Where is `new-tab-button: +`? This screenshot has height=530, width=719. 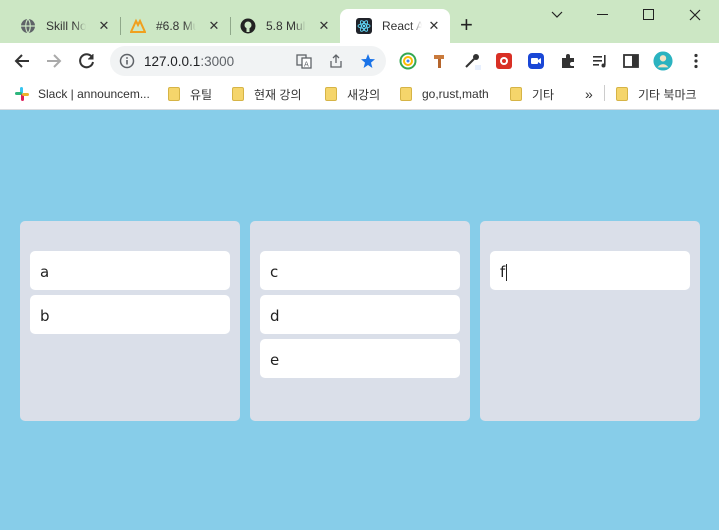
new-tab-button: + is located at coordinates (466, 25).